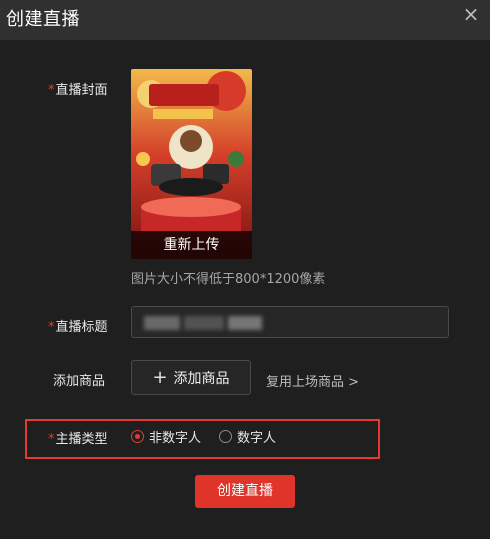 The image size is (490, 539). I want to click on cover-image: 重新上传, so click(191, 164).